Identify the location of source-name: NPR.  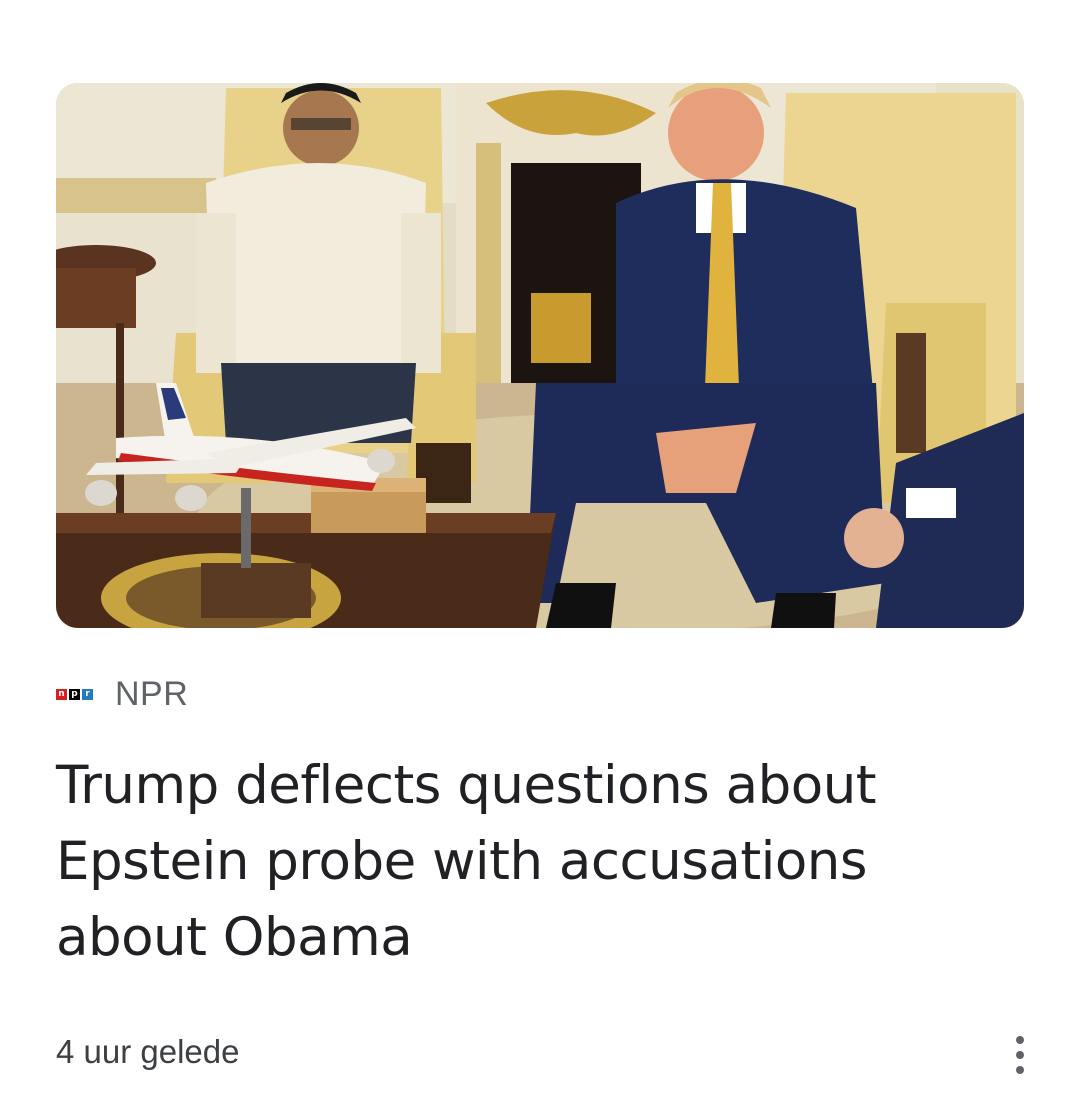
(152, 693).